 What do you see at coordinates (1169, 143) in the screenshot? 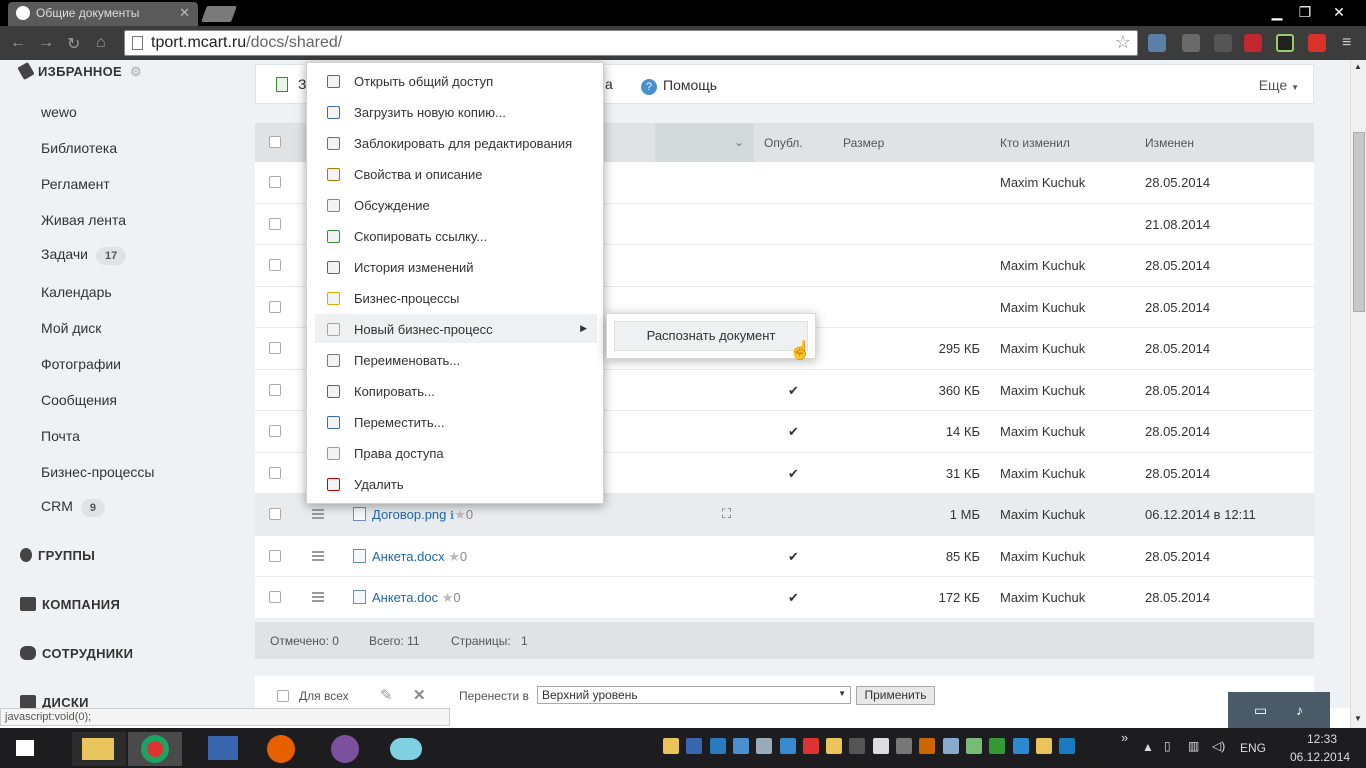
I see `col-modified: Изменен` at bounding box center [1169, 143].